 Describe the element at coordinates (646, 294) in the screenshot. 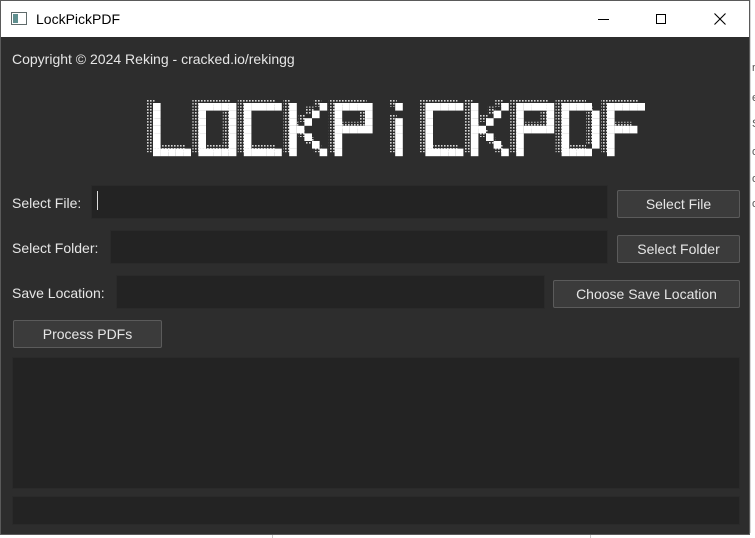

I see `choose-save-location-button: Choose Save Location` at that location.